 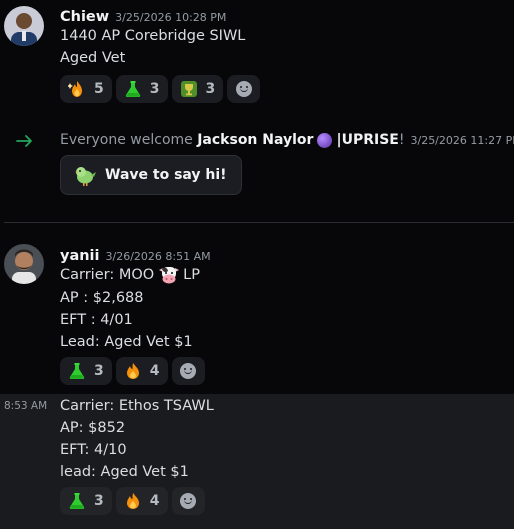 I want to click on reaction-count: 5, so click(x=99, y=89).